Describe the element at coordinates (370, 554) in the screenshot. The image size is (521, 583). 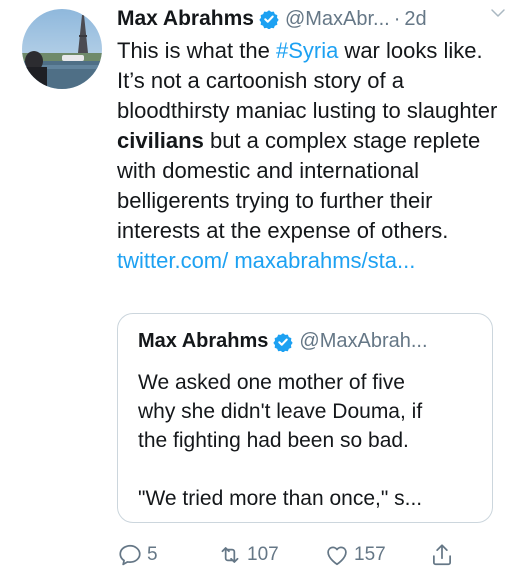
I see `like-count: 157` at that location.